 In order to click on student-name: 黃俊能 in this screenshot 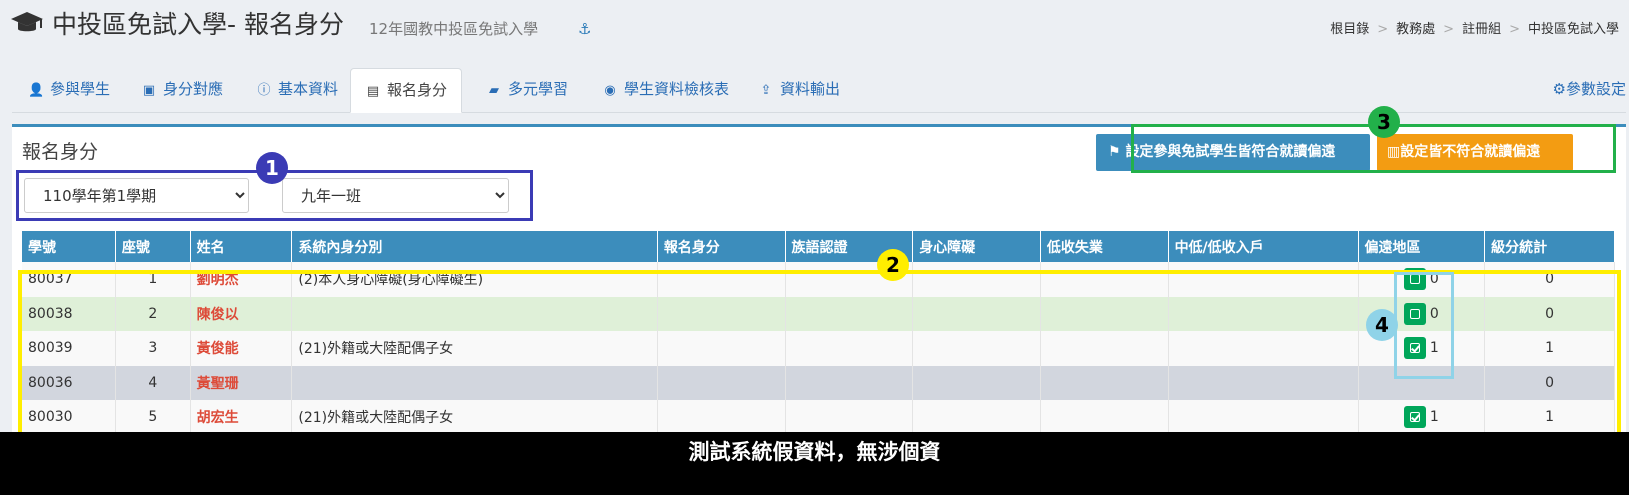, I will do `click(241, 348)`.